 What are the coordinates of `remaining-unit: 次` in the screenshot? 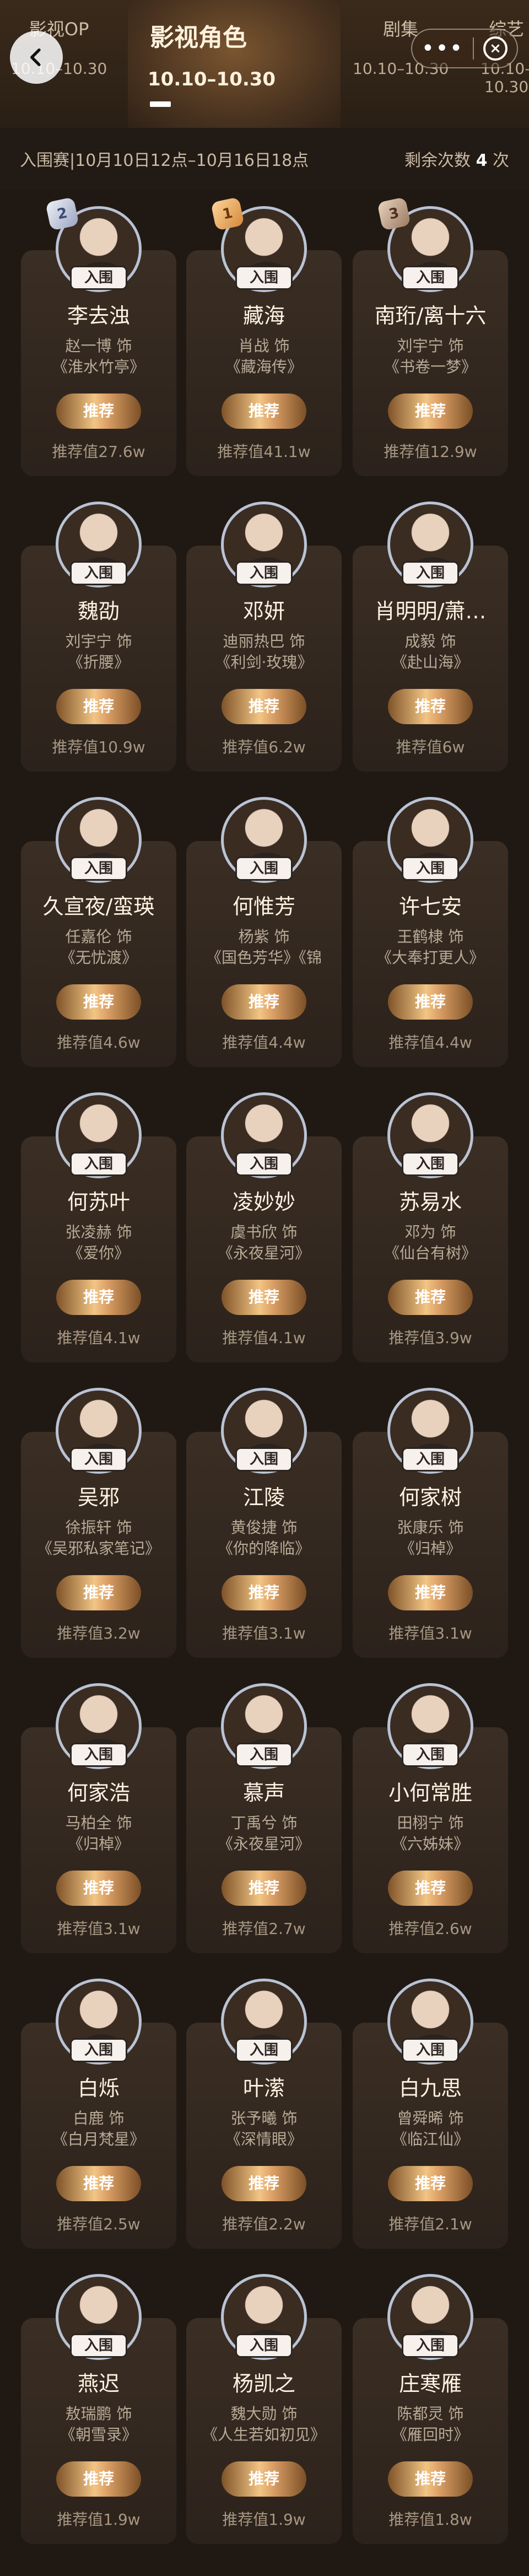 It's located at (501, 160).